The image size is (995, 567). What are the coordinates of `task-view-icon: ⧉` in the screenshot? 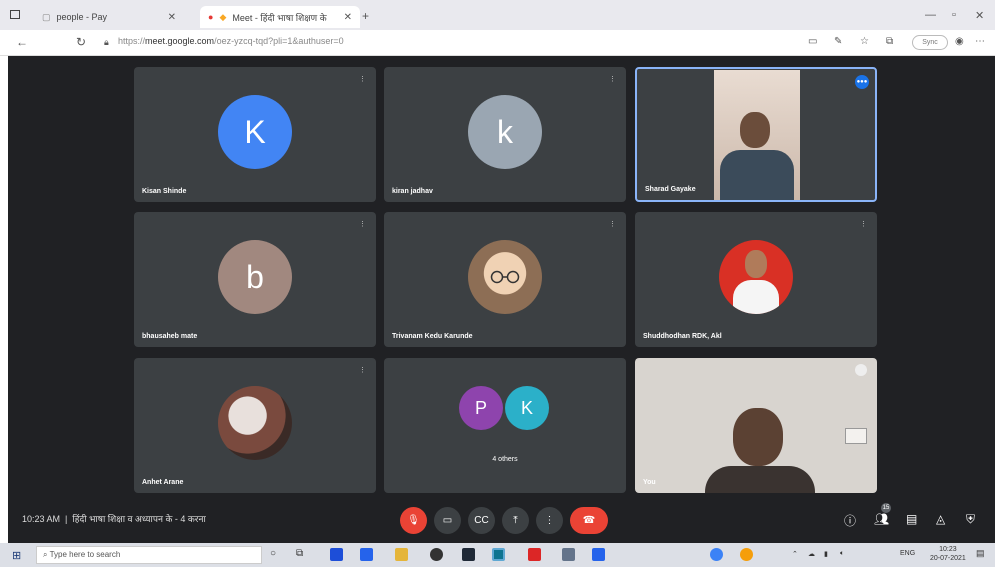 It's located at (299, 553).